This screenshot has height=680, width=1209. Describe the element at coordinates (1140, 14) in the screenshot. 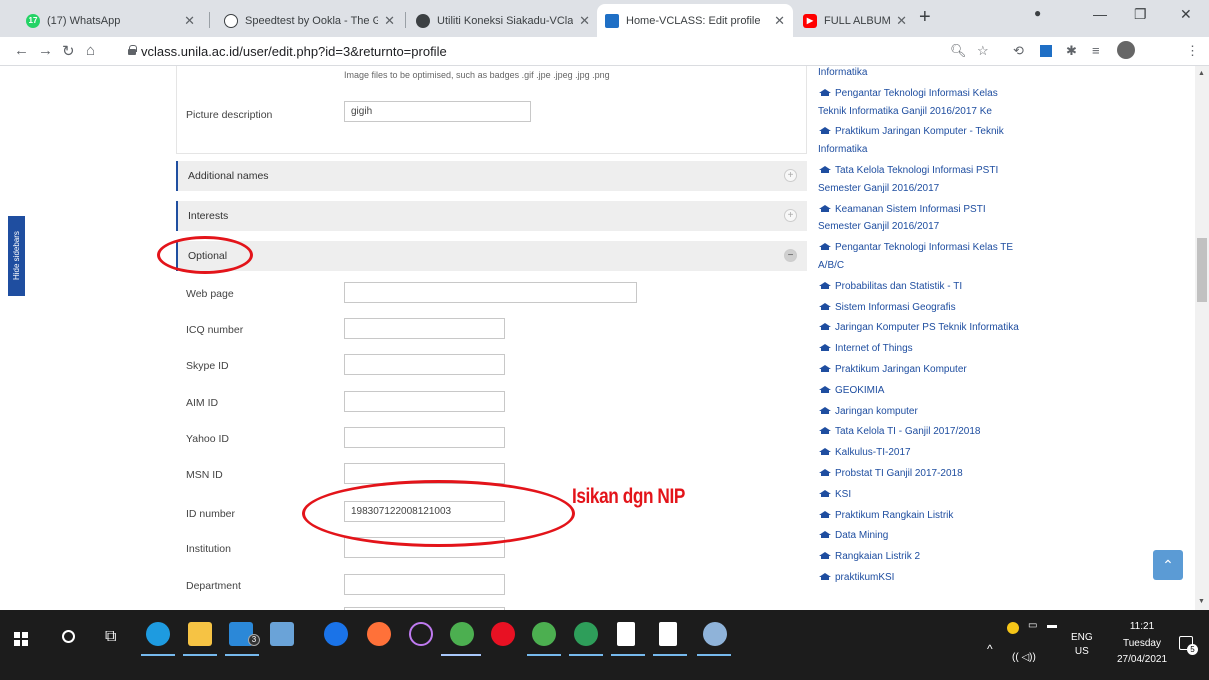

I see `maximize-button: ❐` at that location.